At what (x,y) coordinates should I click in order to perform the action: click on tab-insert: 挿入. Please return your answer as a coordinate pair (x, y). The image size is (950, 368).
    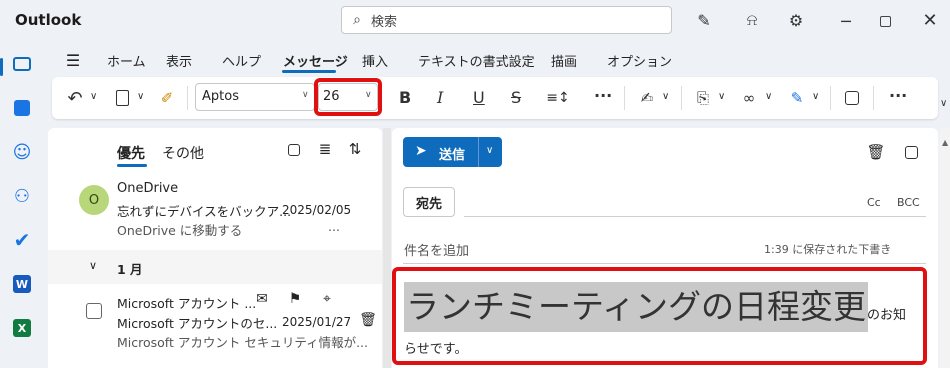
    Looking at the image, I should click on (375, 60).